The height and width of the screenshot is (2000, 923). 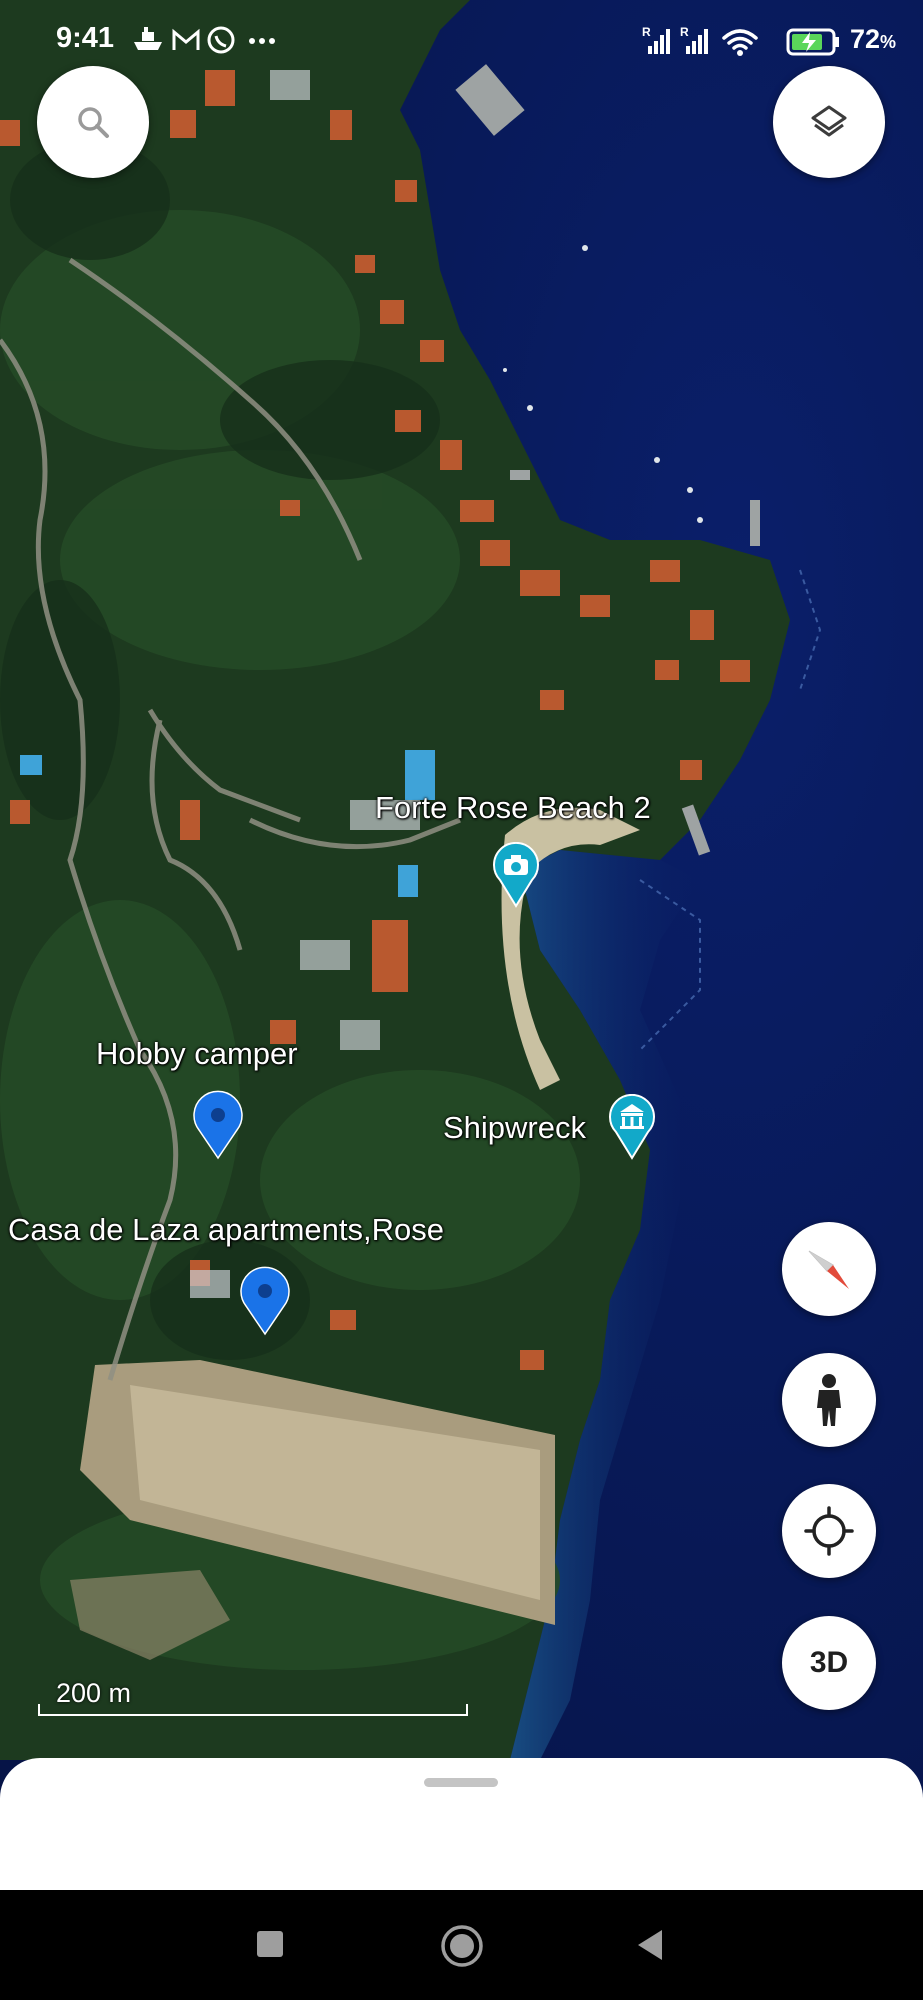 What do you see at coordinates (85, 38) in the screenshot?
I see `status-time: 9:41` at bounding box center [85, 38].